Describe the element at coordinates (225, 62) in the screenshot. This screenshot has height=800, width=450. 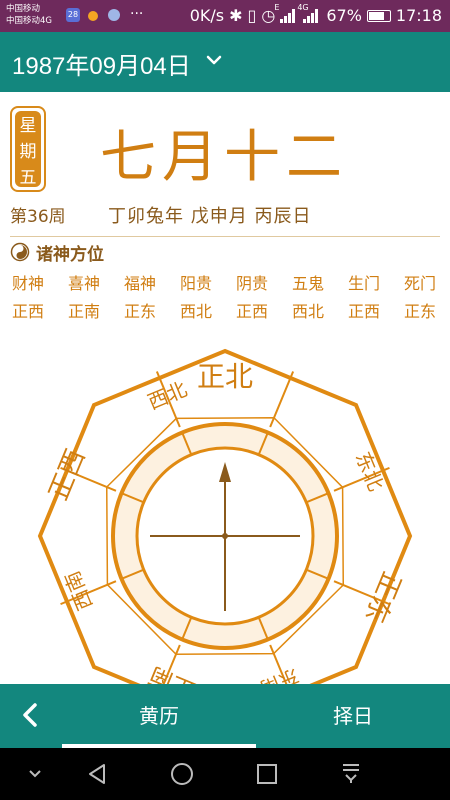
I see `app-bar: 1987年09月04日` at that location.